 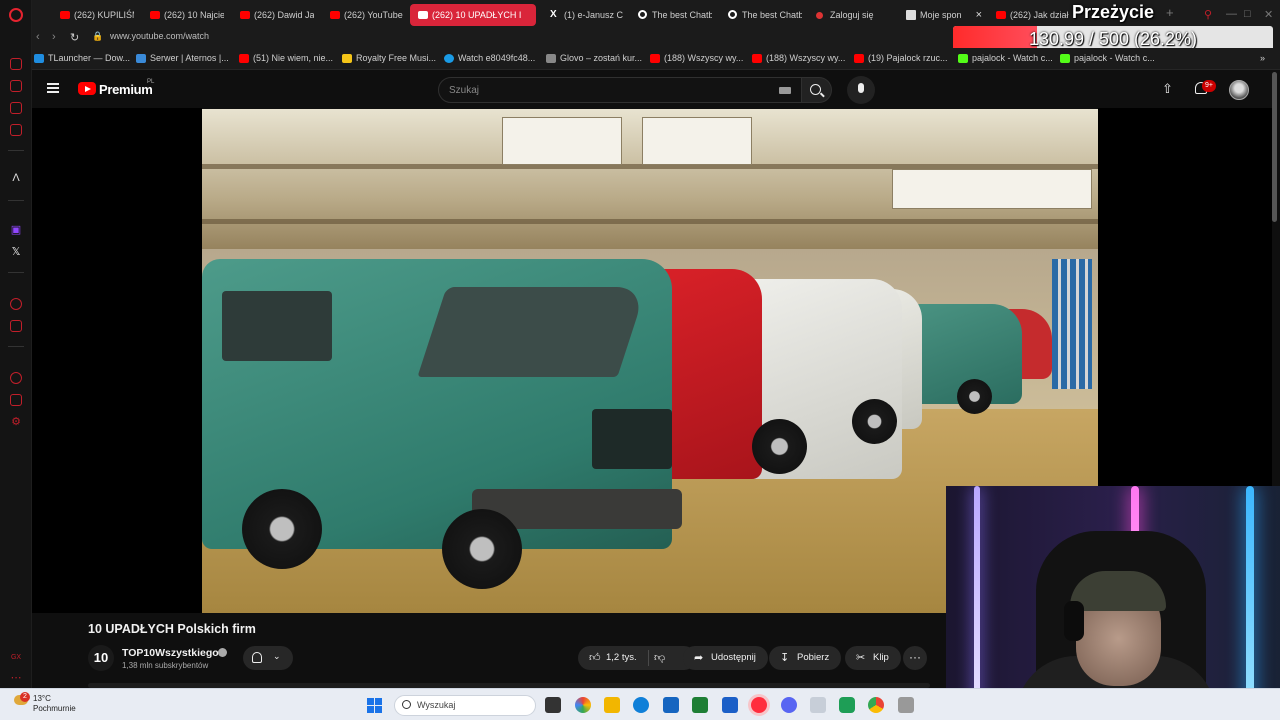 I want to click on account-avatar, so click(x=1239, y=90).